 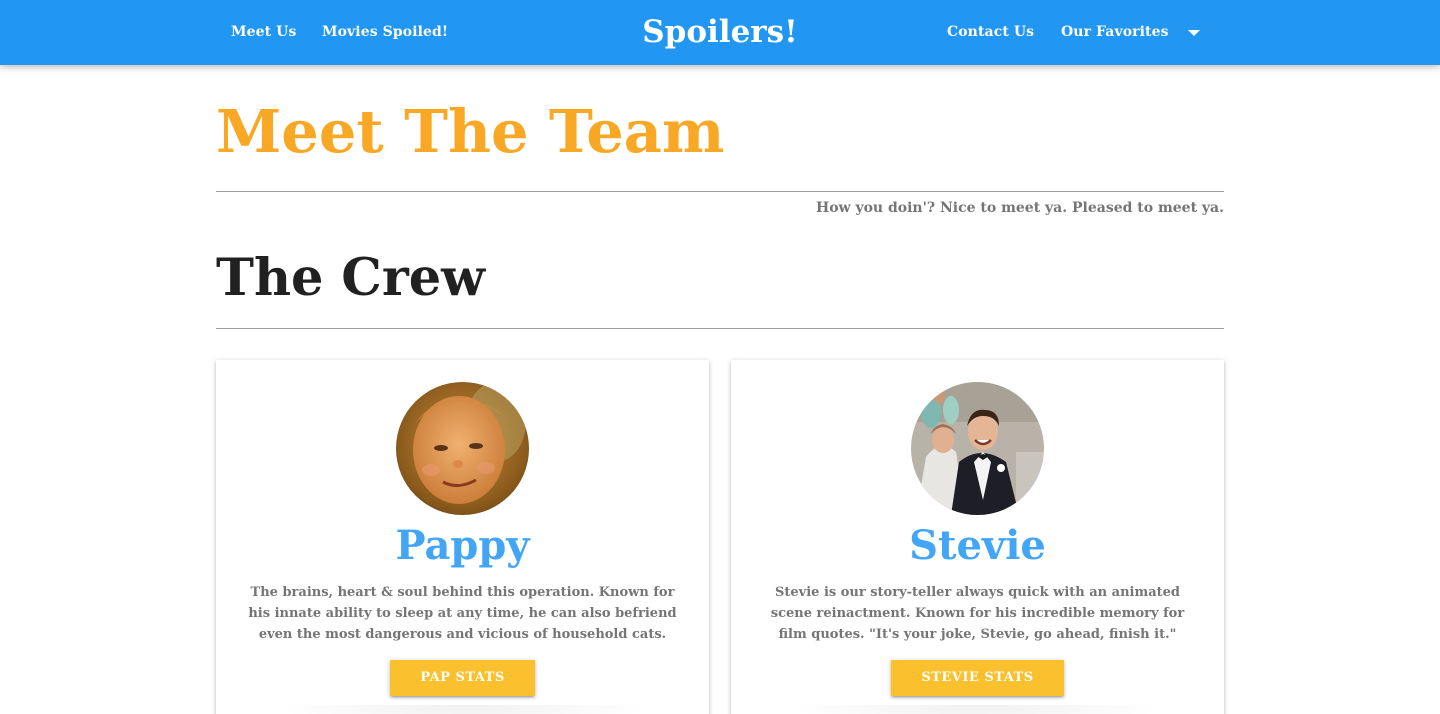 What do you see at coordinates (351, 278) in the screenshot?
I see `section-title: The Crew` at bounding box center [351, 278].